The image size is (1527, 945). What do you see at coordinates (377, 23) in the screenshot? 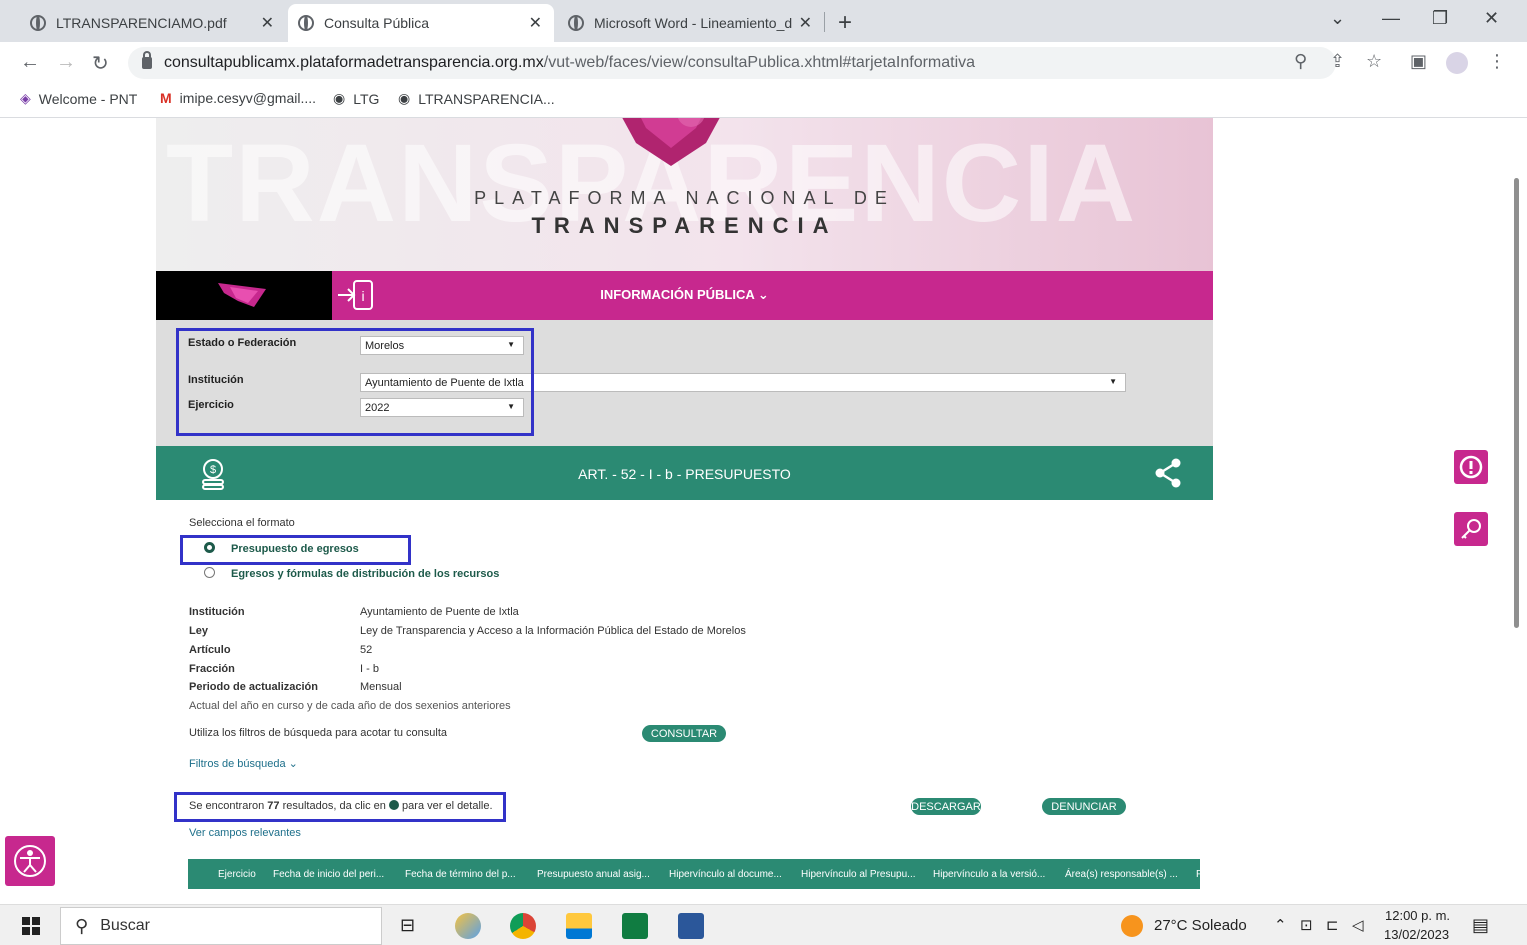
I see `tab-title: Consulta Pública` at bounding box center [377, 23].